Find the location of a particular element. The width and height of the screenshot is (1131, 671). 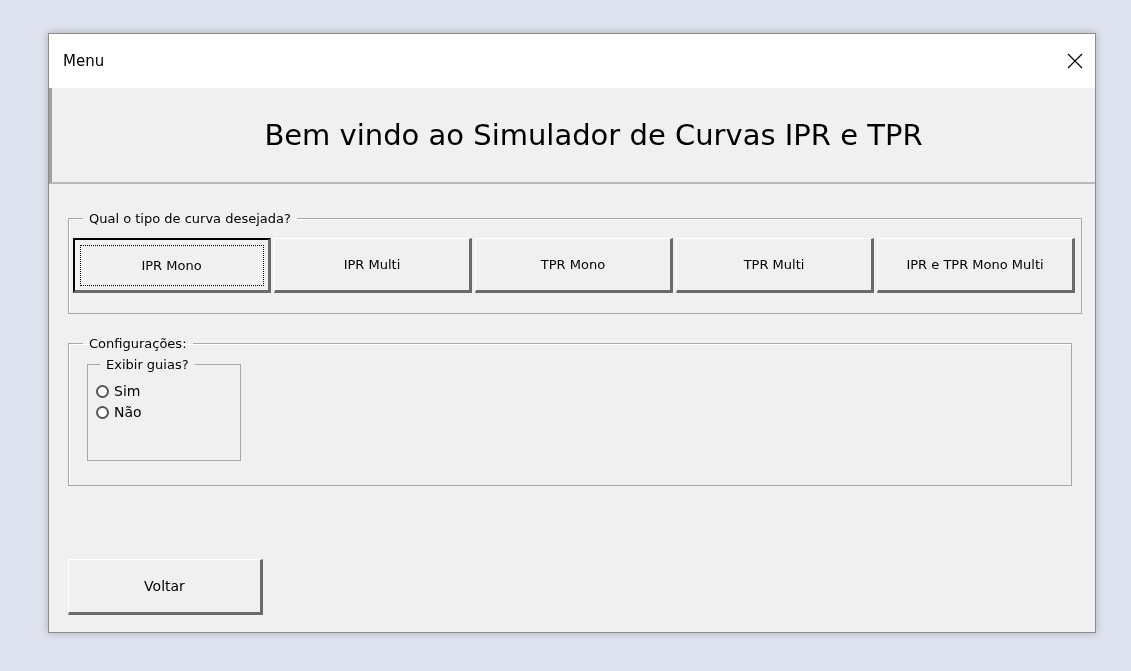

curve-button: IPR e TPR Mono Multi is located at coordinates (976, 265).